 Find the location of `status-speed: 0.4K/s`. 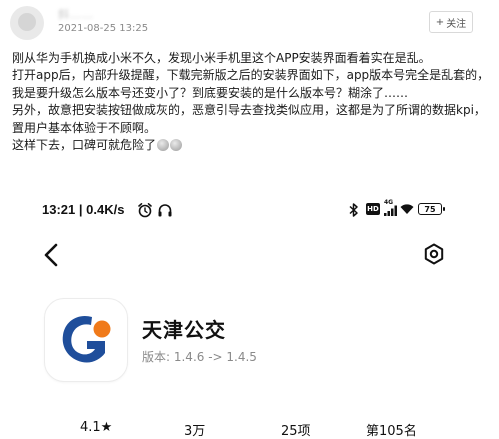

status-speed: 0.4K/s is located at coordinates (105, 209).